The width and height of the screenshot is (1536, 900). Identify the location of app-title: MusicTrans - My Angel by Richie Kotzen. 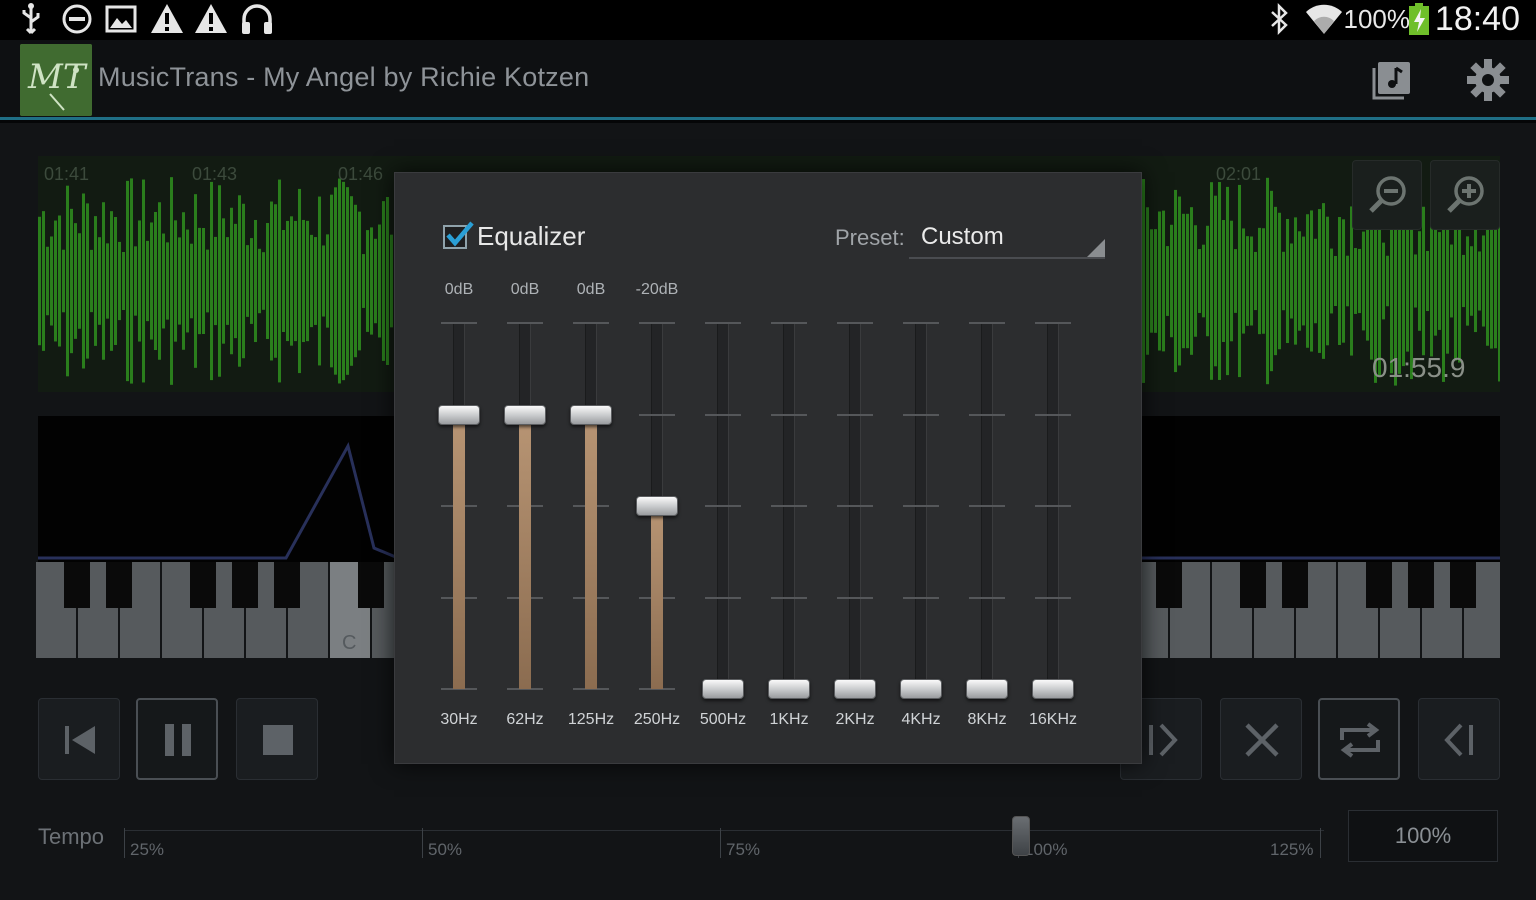
(344, 77).